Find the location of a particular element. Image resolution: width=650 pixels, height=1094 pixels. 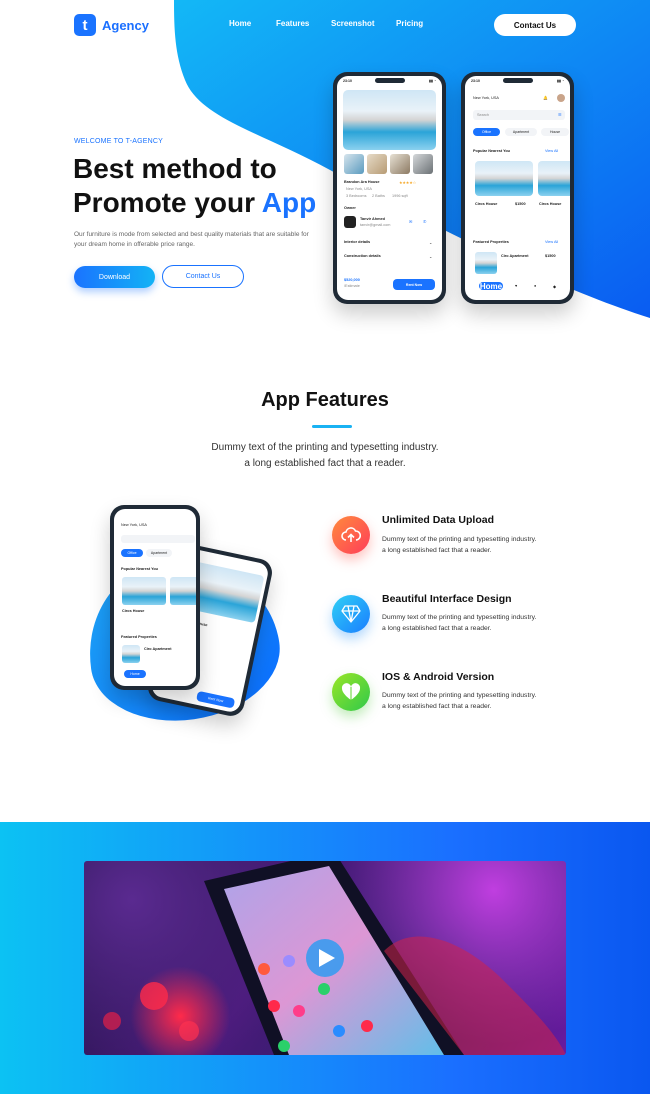

price: $520,000 is located at coordinates (352, 280).